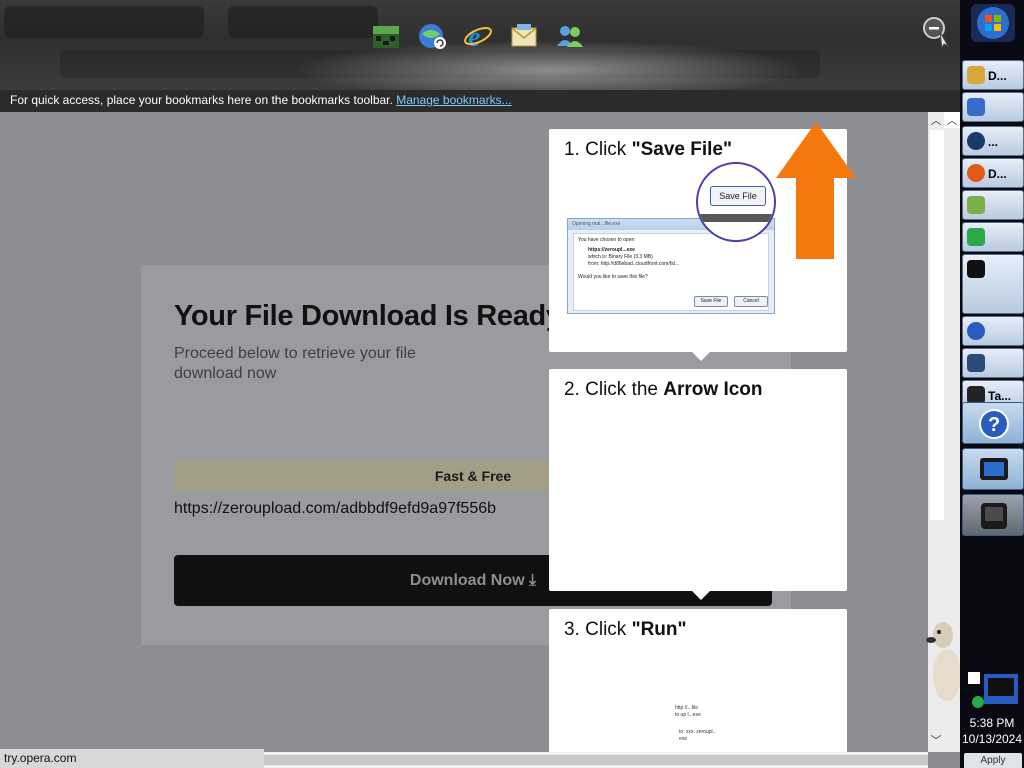 This screenshot has width=1024, height=768. What do you see at coordinates (993, 760) in the screenshot?
I see `apply-button: Apply` at bounding box center [993, 760].